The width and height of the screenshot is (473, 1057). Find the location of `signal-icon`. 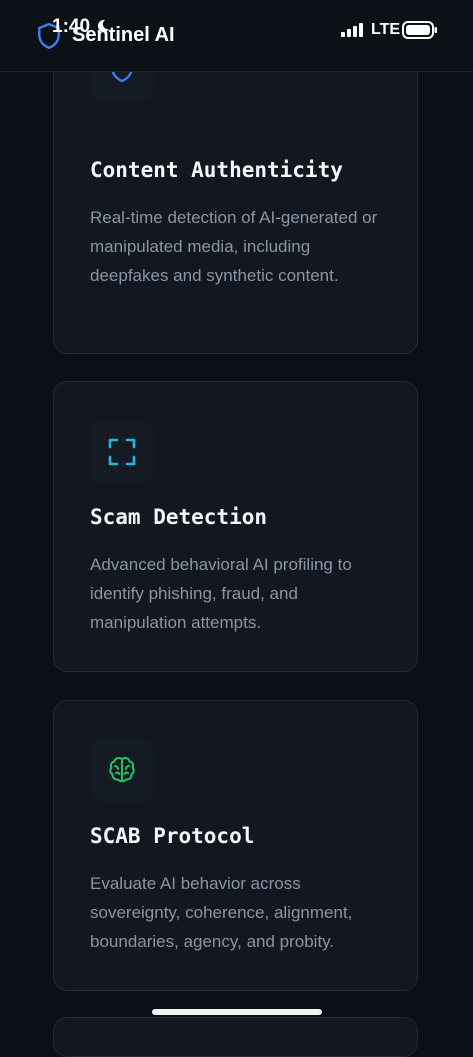

signal-icon is located at coordinates (352, 30).